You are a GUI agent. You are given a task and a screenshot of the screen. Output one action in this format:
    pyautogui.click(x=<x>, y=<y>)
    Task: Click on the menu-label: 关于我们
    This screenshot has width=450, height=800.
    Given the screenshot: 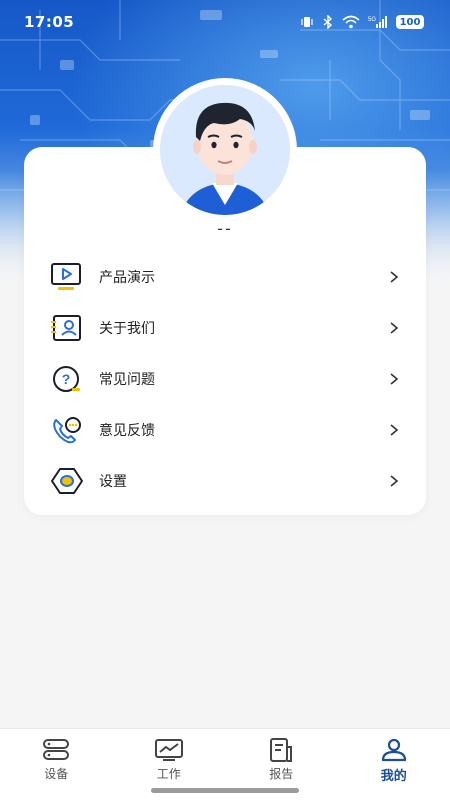 What is the action you would take?
    pyautogui.click(x=127, y=328)
    